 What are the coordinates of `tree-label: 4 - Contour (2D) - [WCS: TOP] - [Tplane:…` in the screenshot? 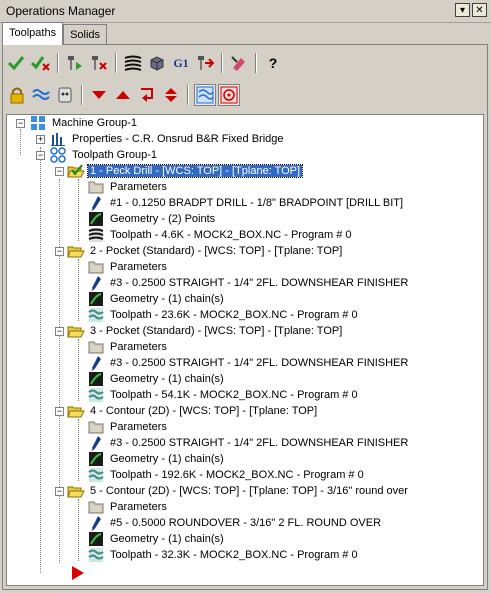 It's located at (204, 411).